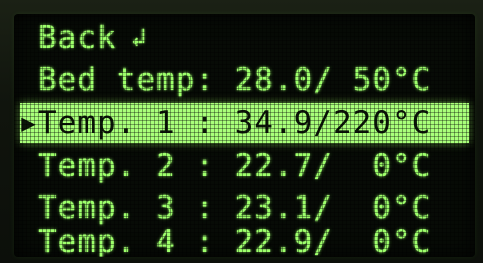 The image size is (483, 263). Describe the element at coordinates (139, 38) in the screenshot. I see `return-arrow-icon: ↲` at that location.